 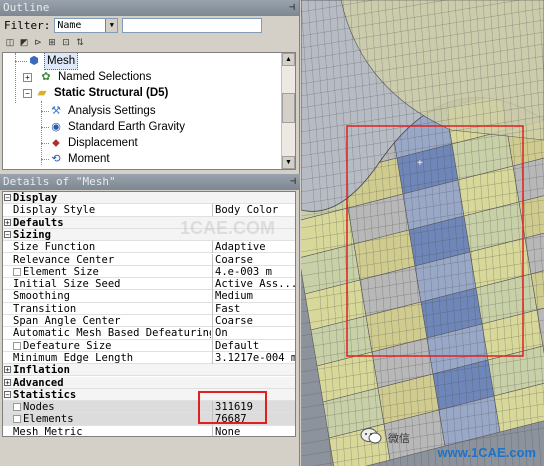 I want to click on tree-item-label: Named Selections, so click(x=105, y=77).